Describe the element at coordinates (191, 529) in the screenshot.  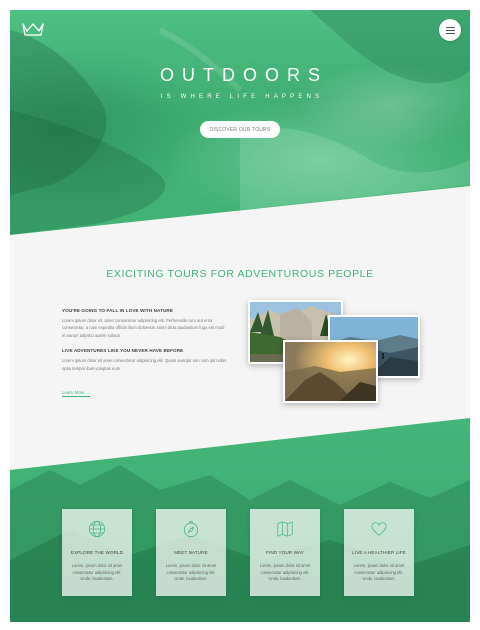
I see `compass-icon` at that location.